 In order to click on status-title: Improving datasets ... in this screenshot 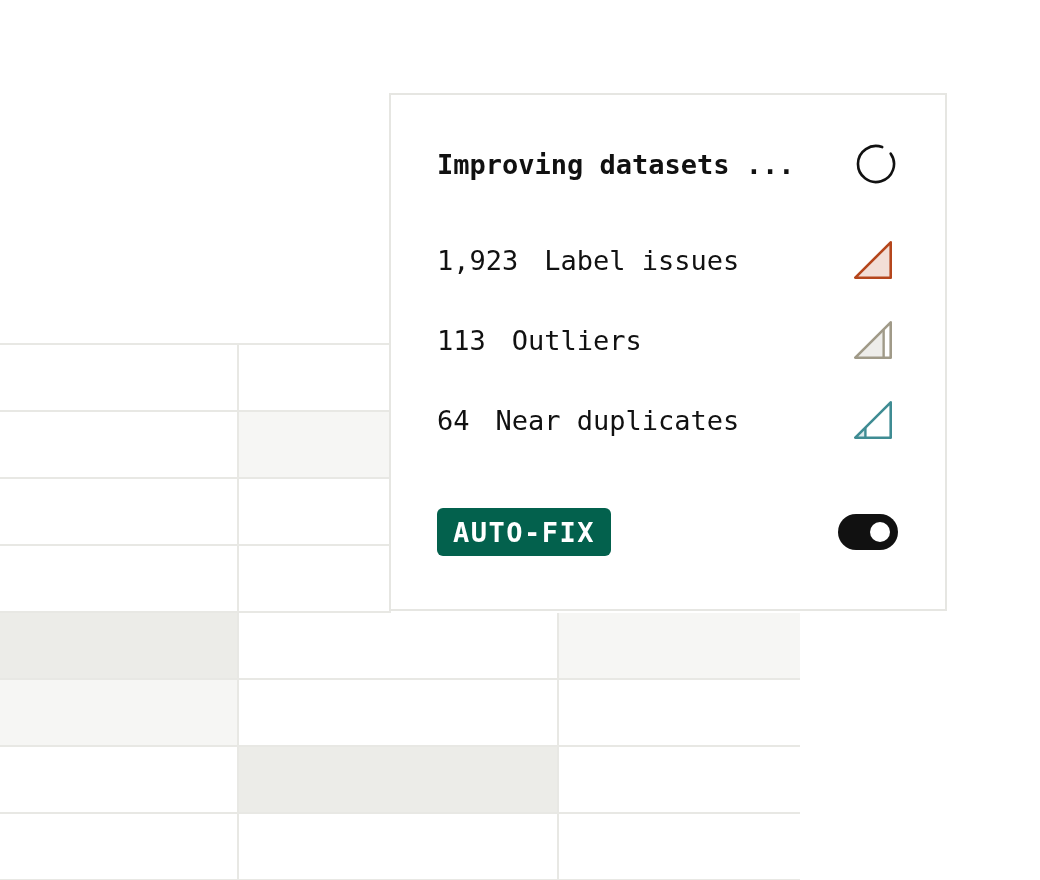, I will do `click(616, 164)`.